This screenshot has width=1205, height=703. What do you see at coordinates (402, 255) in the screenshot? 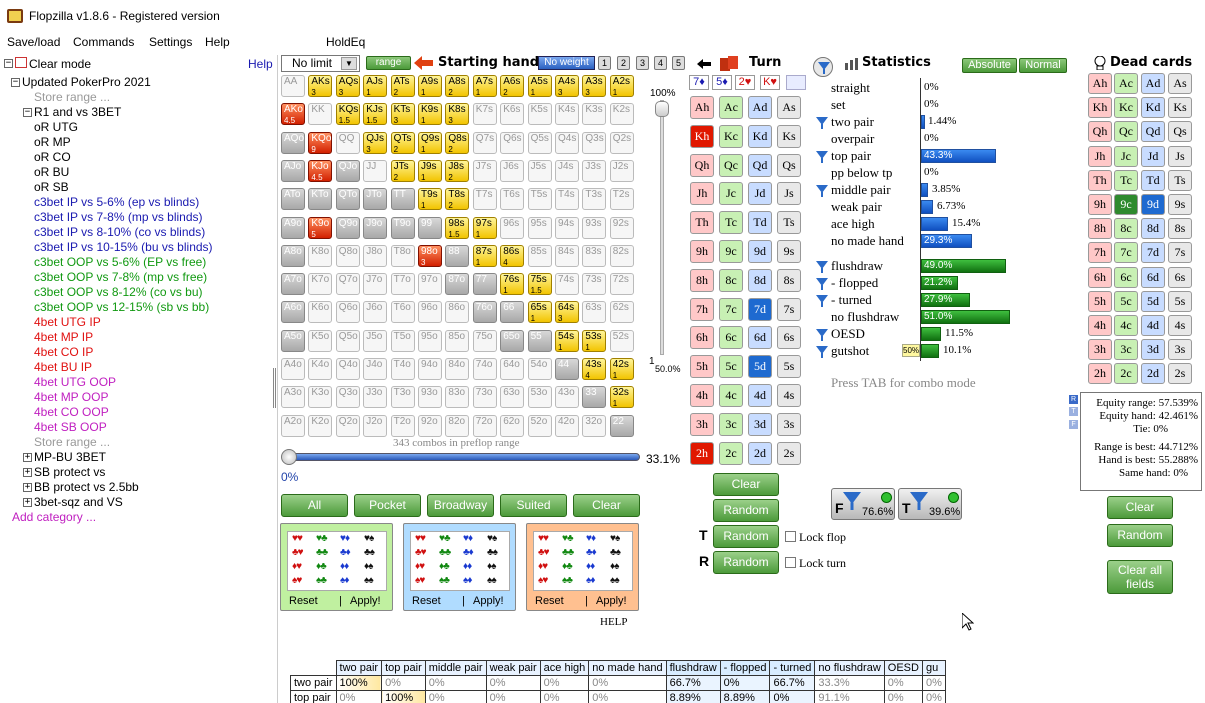
I see `hand-cell: T8o` at bounding box center [402, 255].